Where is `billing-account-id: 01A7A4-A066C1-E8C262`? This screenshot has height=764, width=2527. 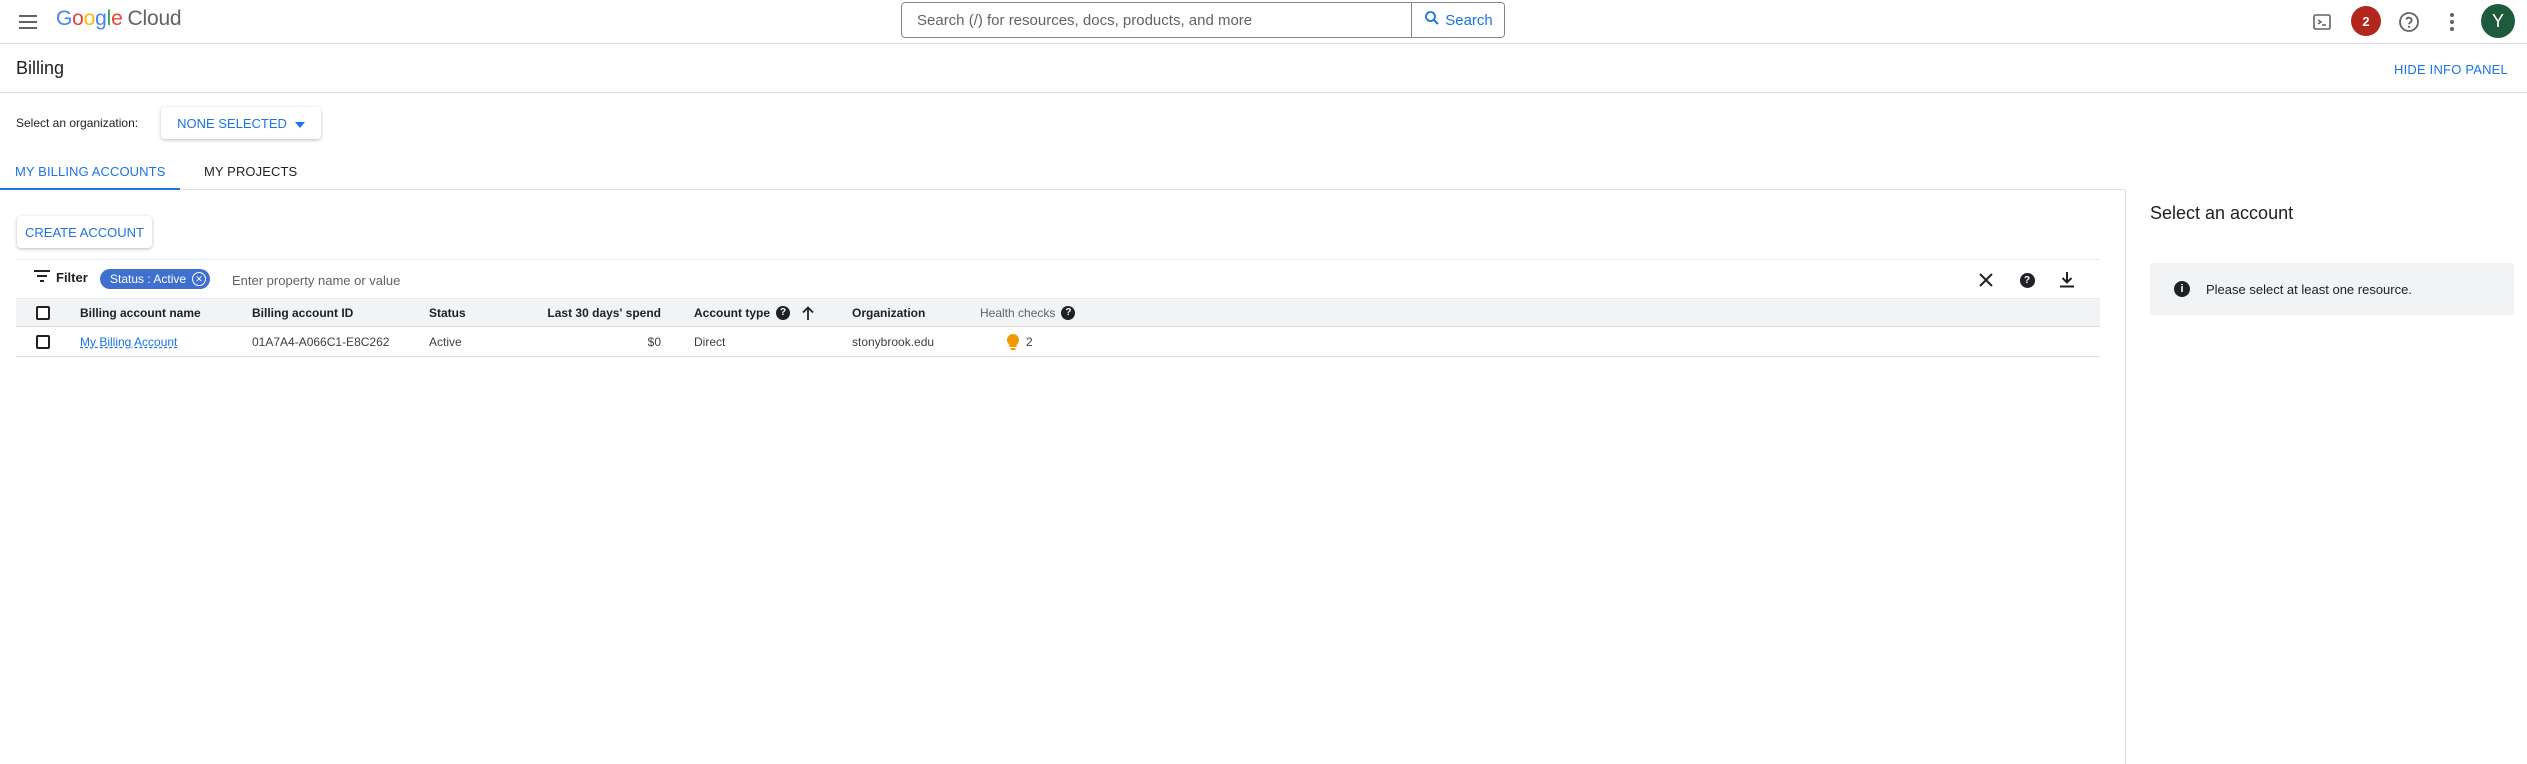
billing-account-id: 01A7A4-A066C1-E8C262 is located at coordinates (321, 341).